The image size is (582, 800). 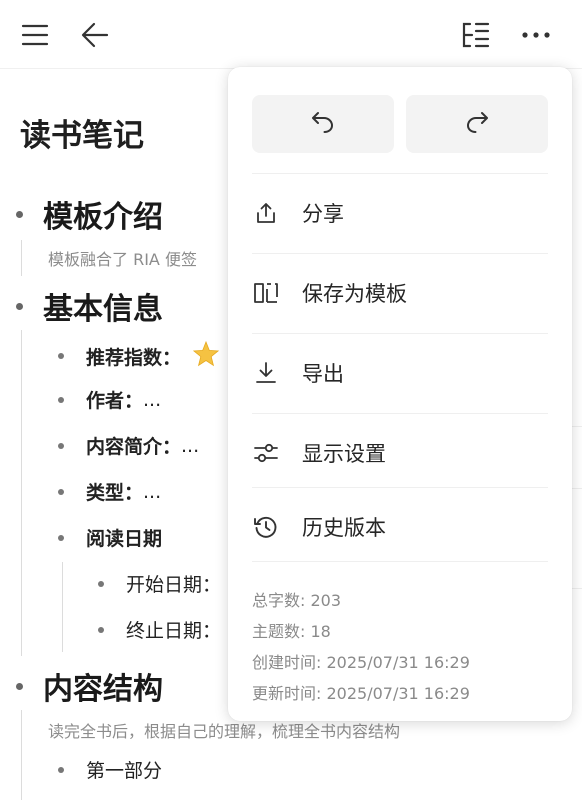 I want to click on undo-icon, so click(x=323, y=124).